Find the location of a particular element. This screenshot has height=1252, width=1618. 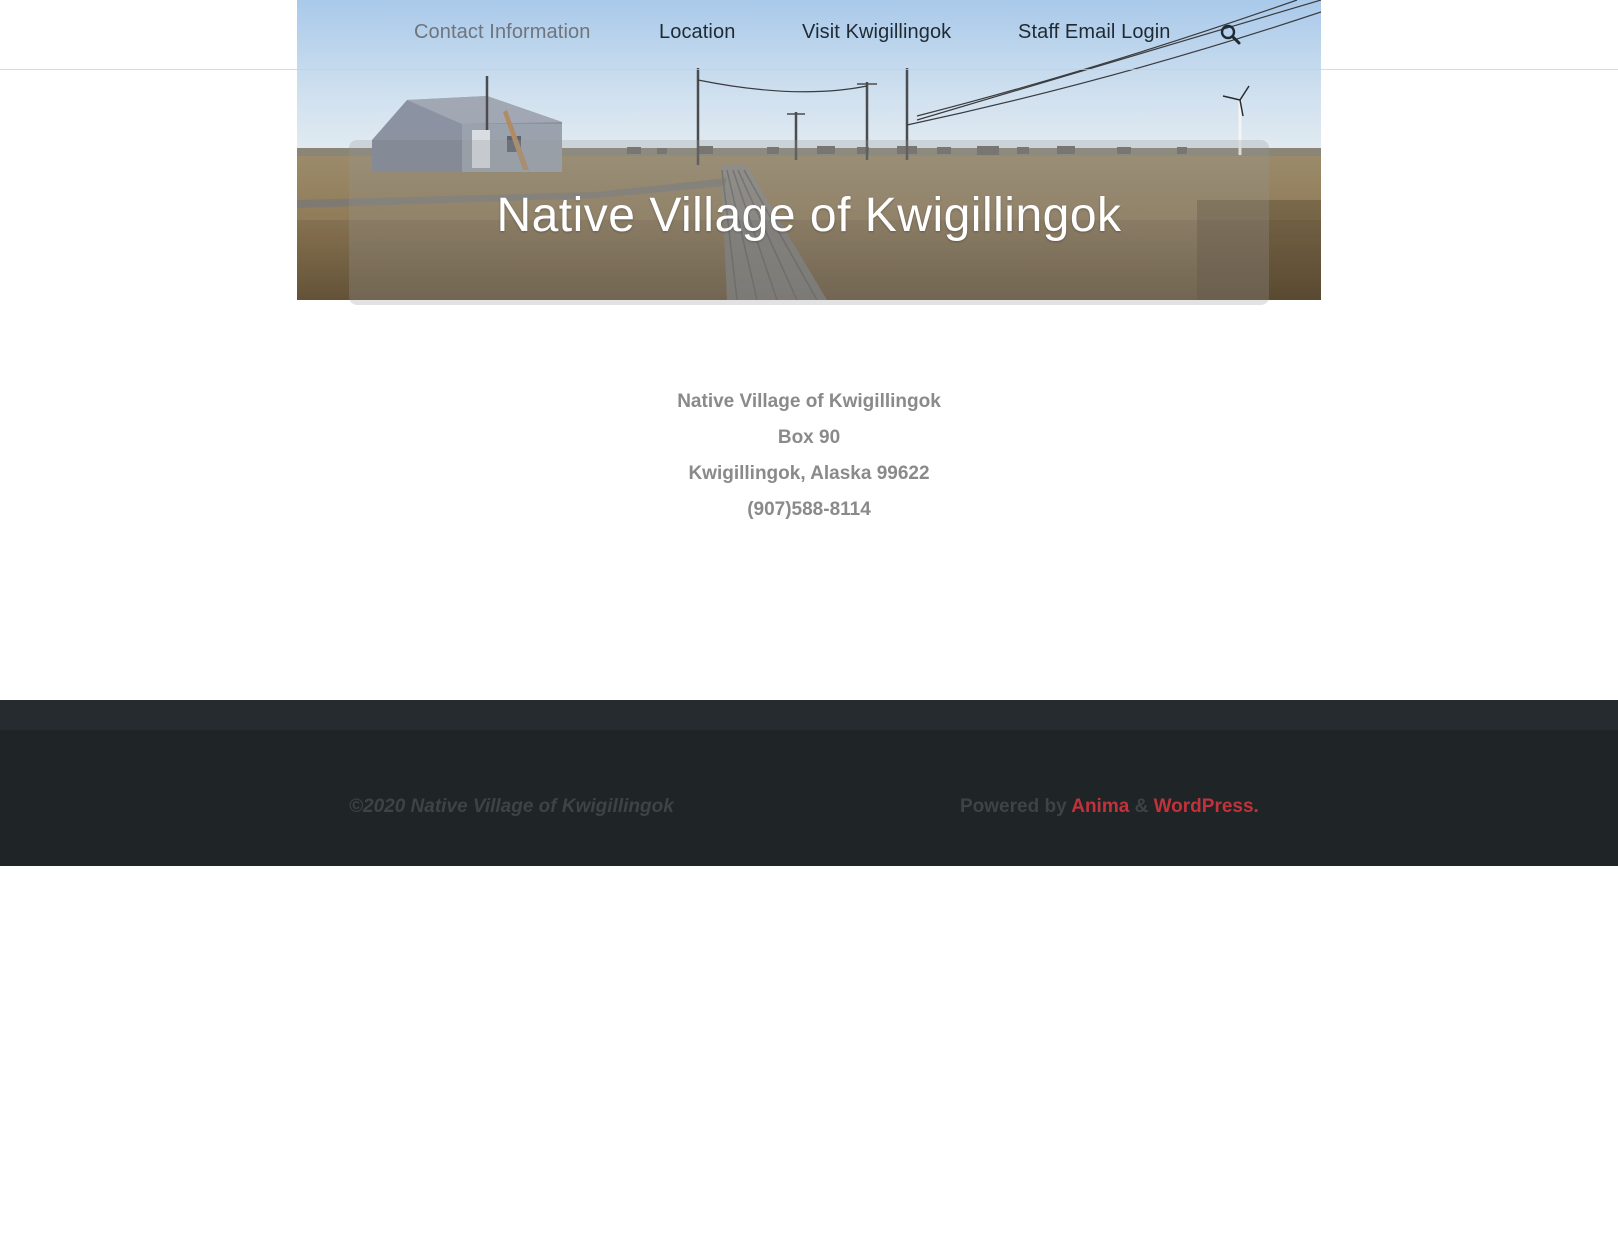

powered-amp: & is located at coordinates (1141, 806).